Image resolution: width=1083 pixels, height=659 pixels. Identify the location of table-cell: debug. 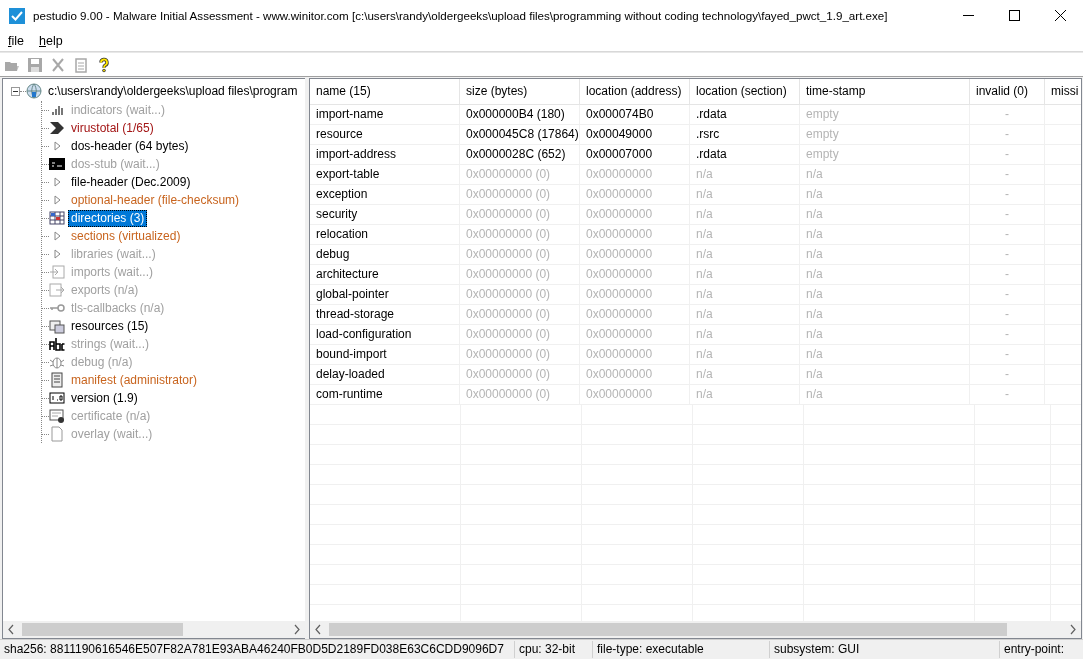
(385, 254).